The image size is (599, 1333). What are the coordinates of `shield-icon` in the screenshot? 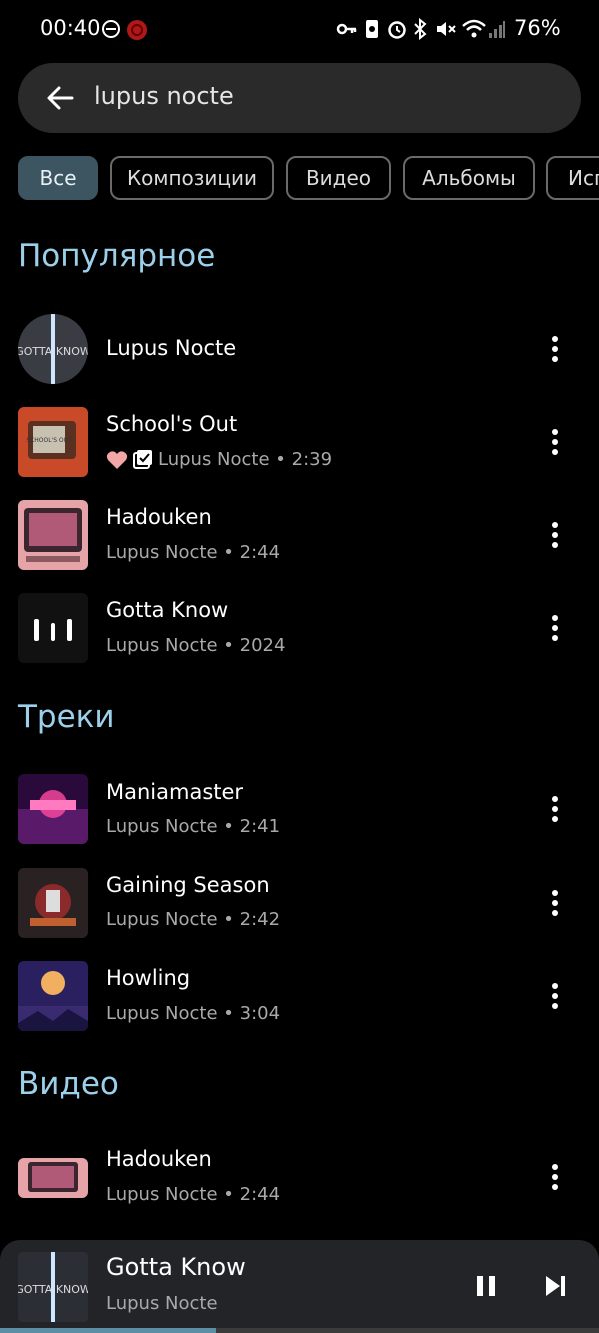 It's located at (372, 29).